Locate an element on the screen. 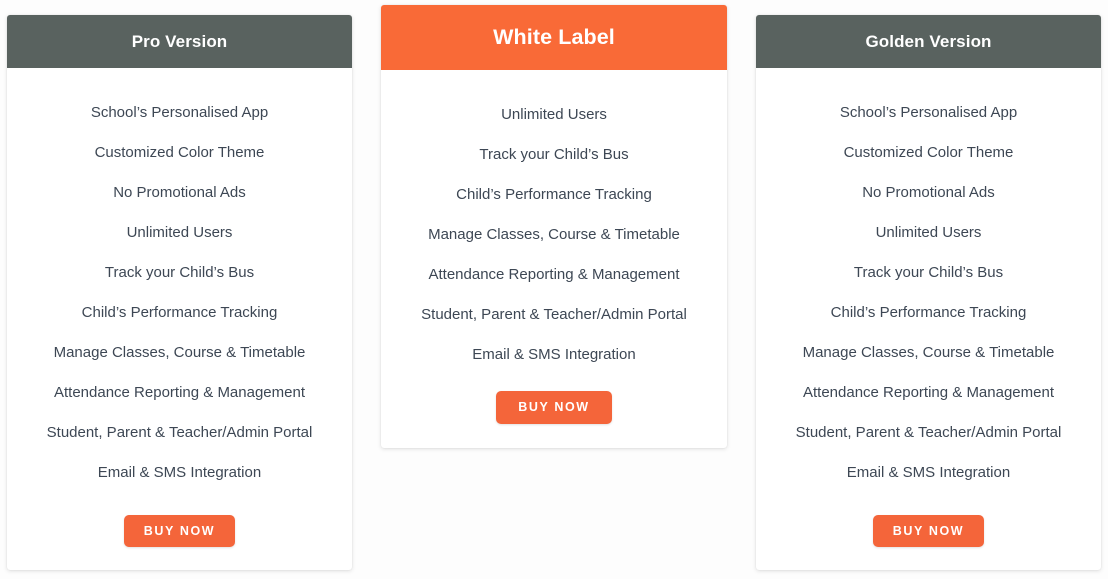 This screenshot has width=1108, height=579. pricing-card-white-label-header: White Label is located at coordinates (554, 37).